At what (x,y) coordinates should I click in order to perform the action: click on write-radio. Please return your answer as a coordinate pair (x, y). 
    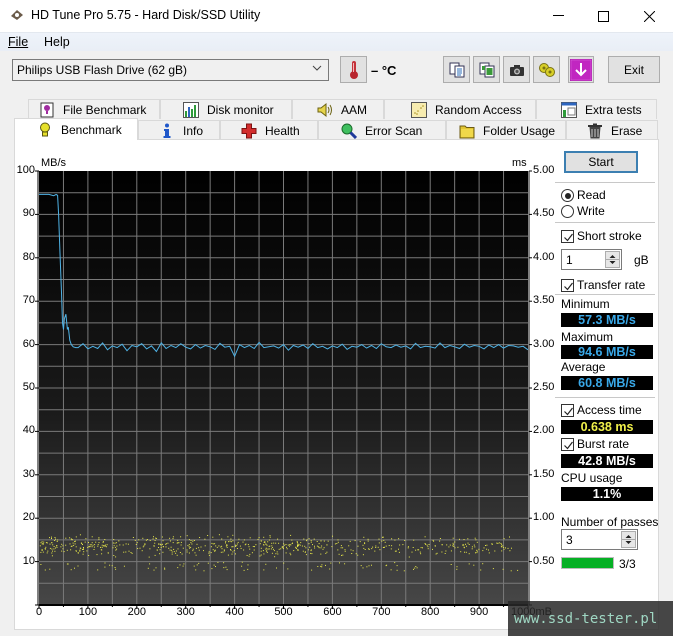
    Looking at the image, I should click on (567, 211).